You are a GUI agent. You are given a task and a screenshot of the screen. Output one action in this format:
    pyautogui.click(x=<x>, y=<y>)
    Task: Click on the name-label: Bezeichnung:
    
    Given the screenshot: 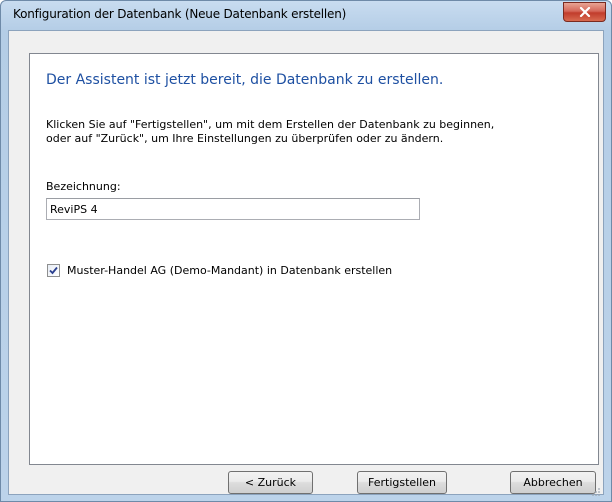 What is the action you would take?
    pyautogui.click(x=83, y=186)
    